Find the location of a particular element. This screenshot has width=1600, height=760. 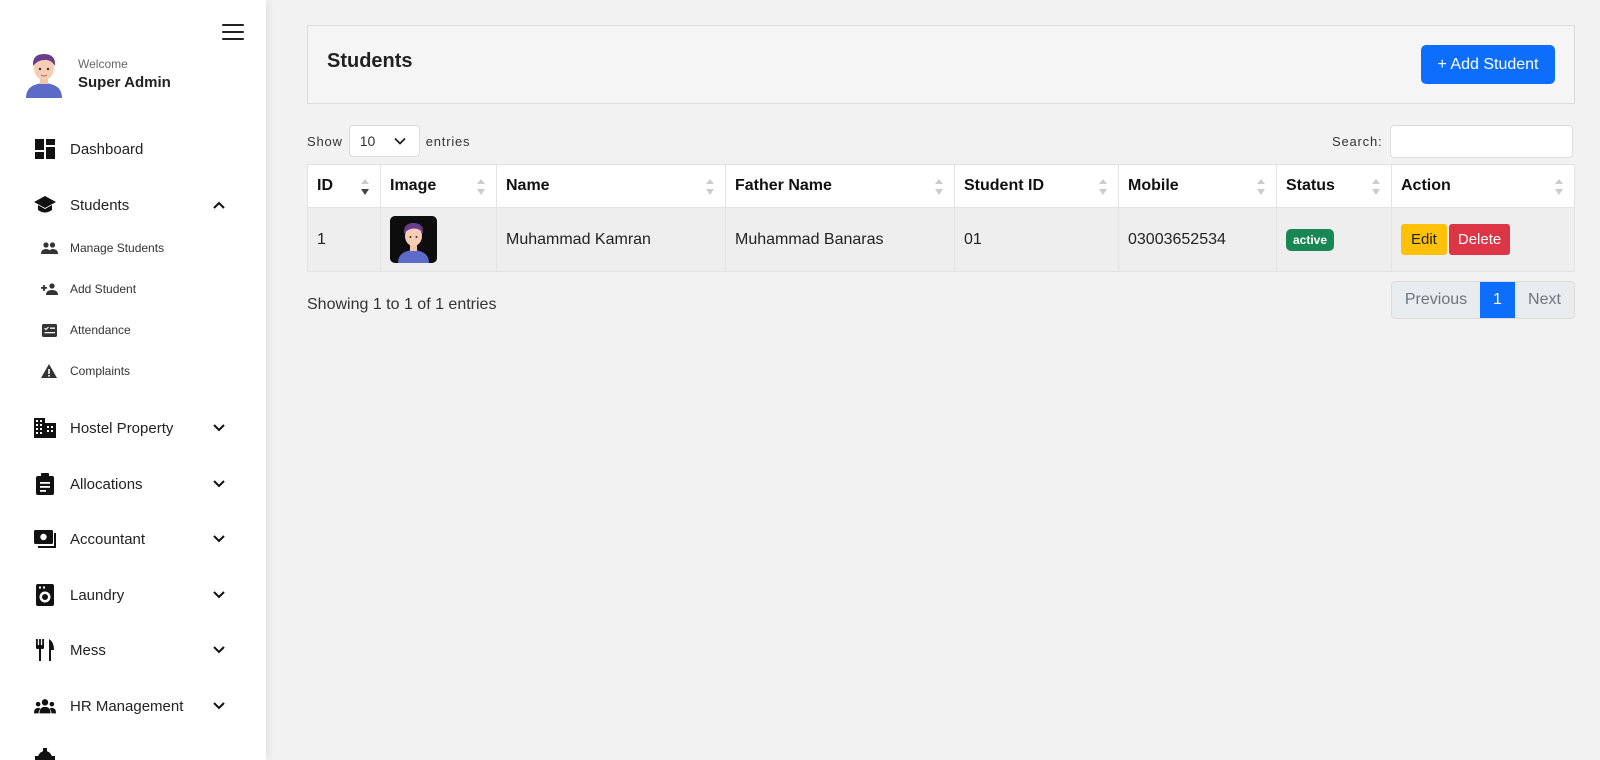

sidebar-item-allocations: Allocations is located at coordinates (134, 484).